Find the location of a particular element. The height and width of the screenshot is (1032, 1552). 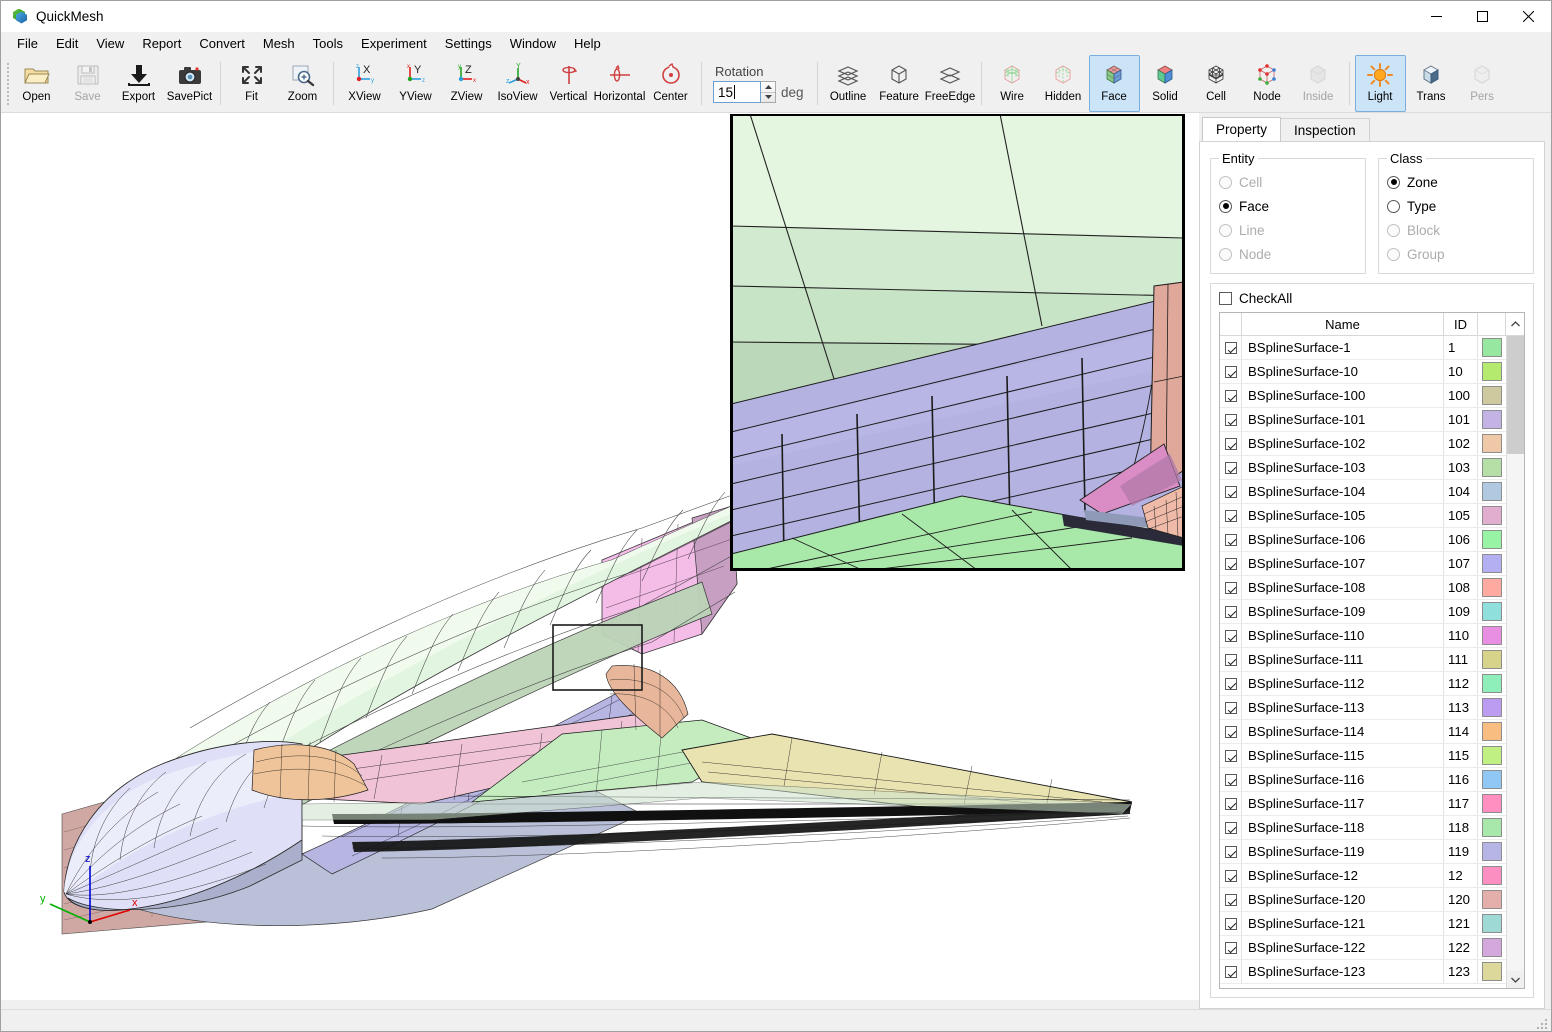

toolbar-button-xview: X z y XView is located at coordinates (364, 83).